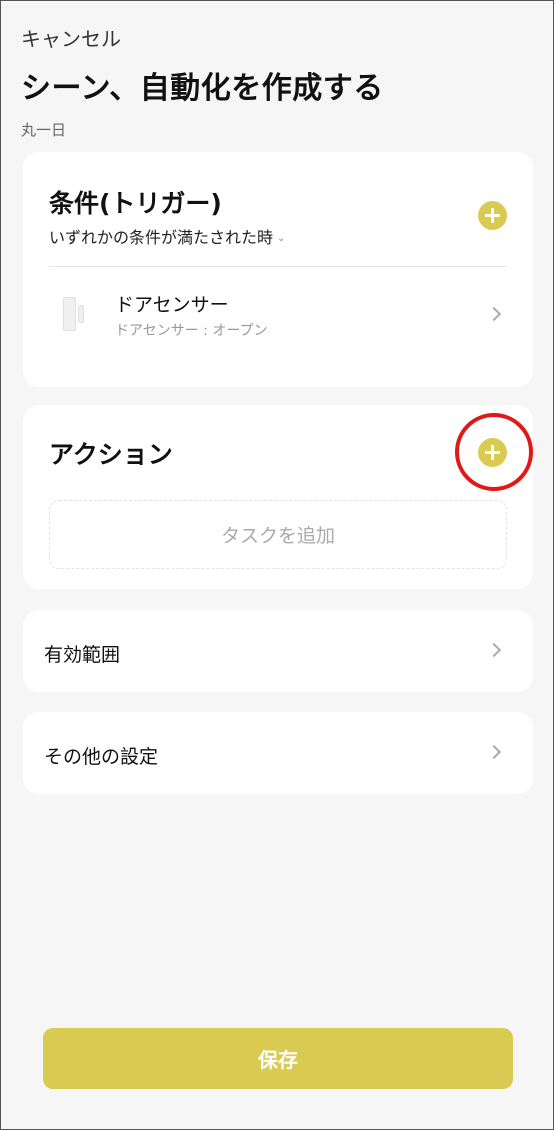 The height and width of the screenshot is (1130, 554). What do you see at coordinates (281, 238) in the screenshot?
I see `chevron-down-icon: ⌄` at bounding box center [281, 238].